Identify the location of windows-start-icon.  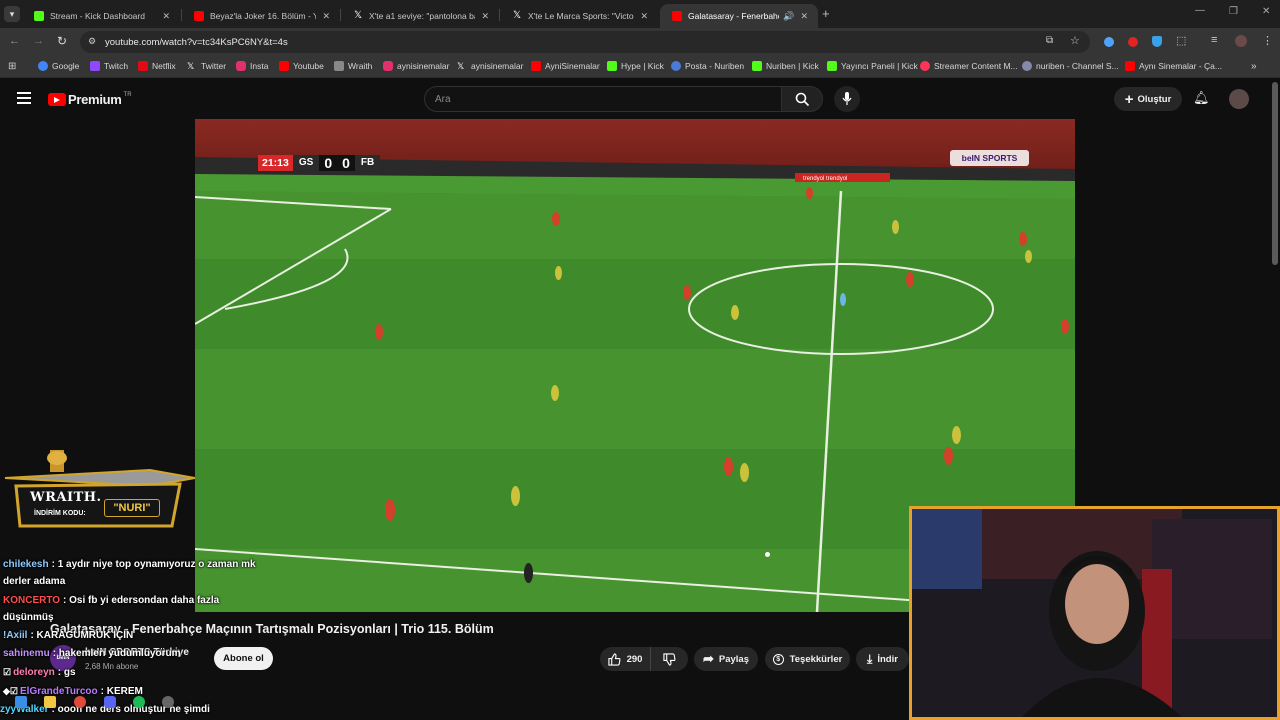
(21, 702).